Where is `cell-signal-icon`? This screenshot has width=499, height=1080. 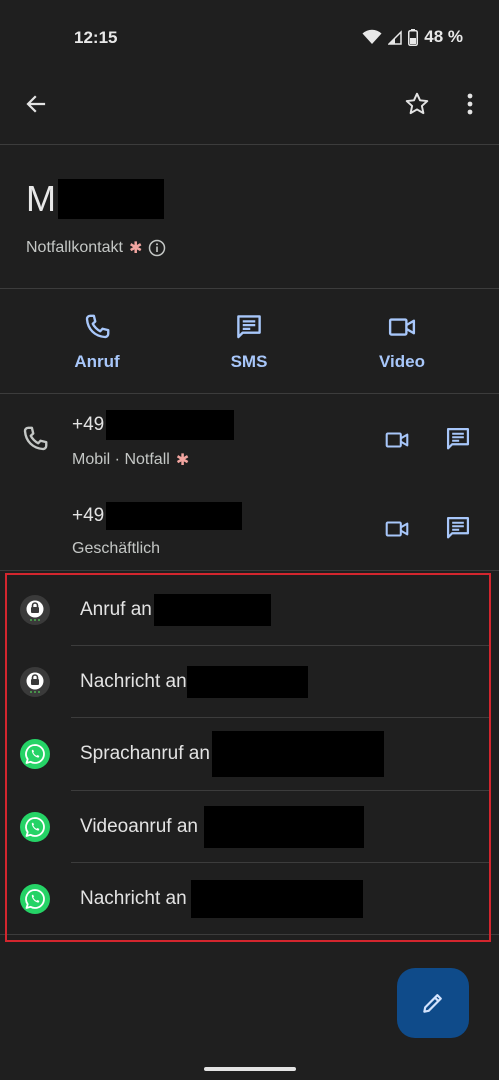 cell-signal-icon is located at coordinates (395, 37).